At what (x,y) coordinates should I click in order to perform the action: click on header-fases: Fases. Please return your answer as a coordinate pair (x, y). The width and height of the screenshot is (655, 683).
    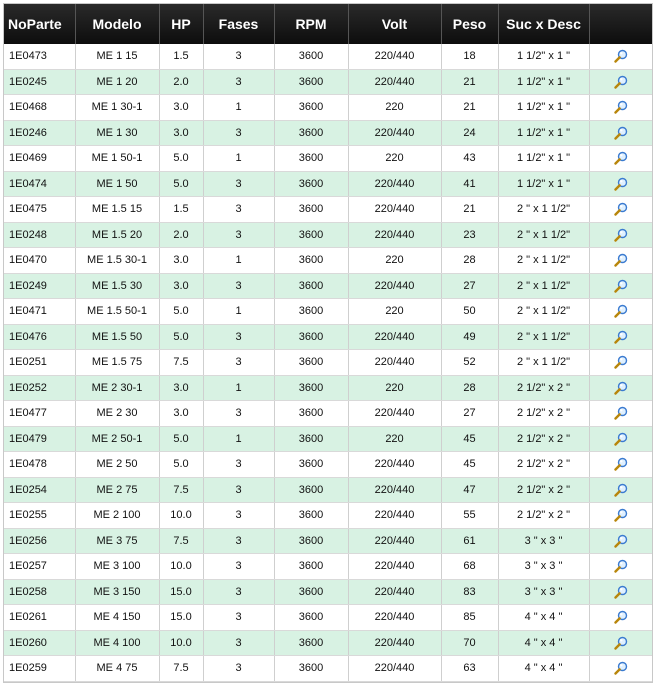
    Looking at the image, I should click on (239, 24).